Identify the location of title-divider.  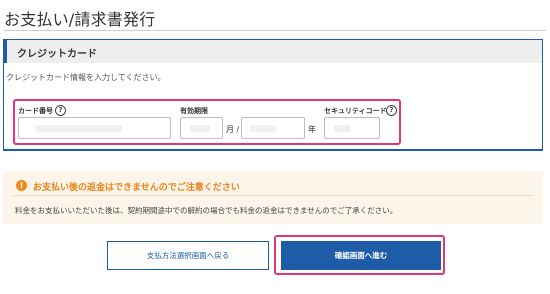
(275, 30).